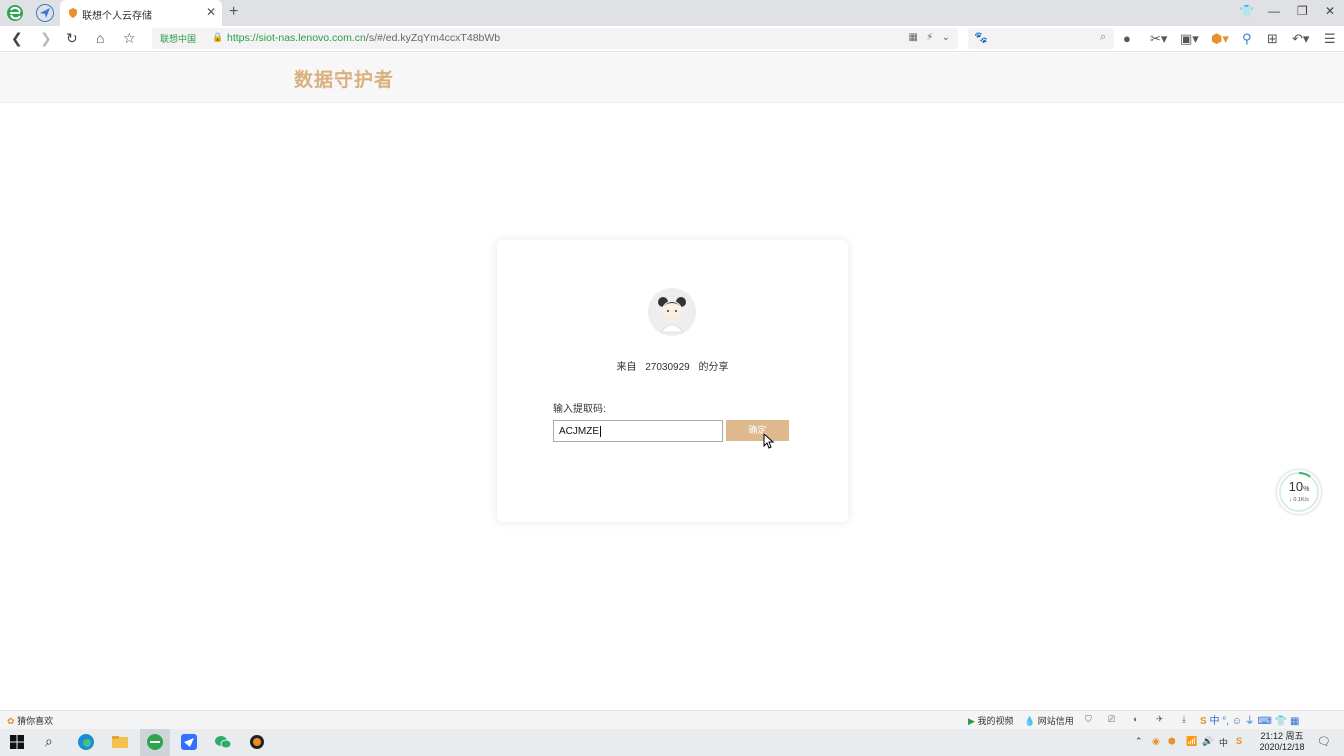  I want to click on menu-icon: ☰, so click(1330, 39).